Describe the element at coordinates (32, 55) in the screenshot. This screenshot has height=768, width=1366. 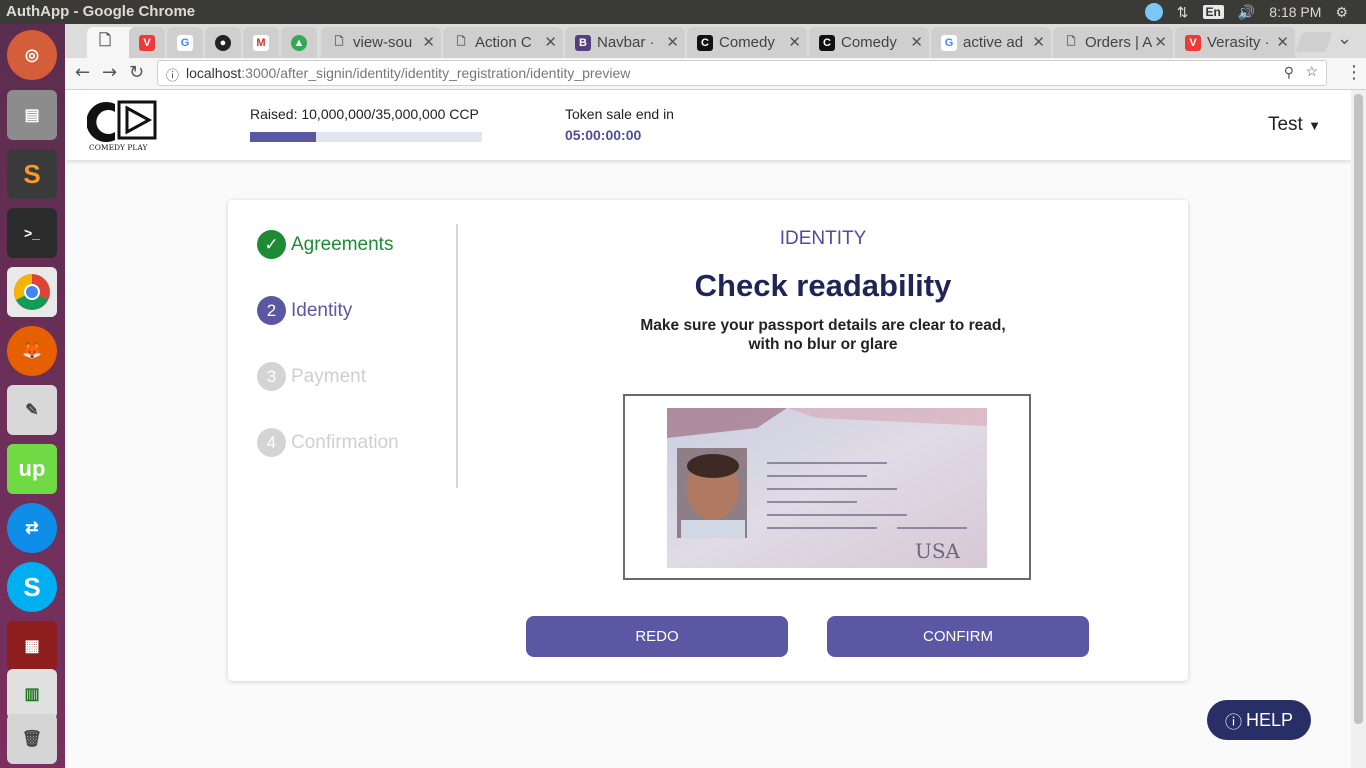
I see `ubuntu-dash-icon: ◎` at that location.